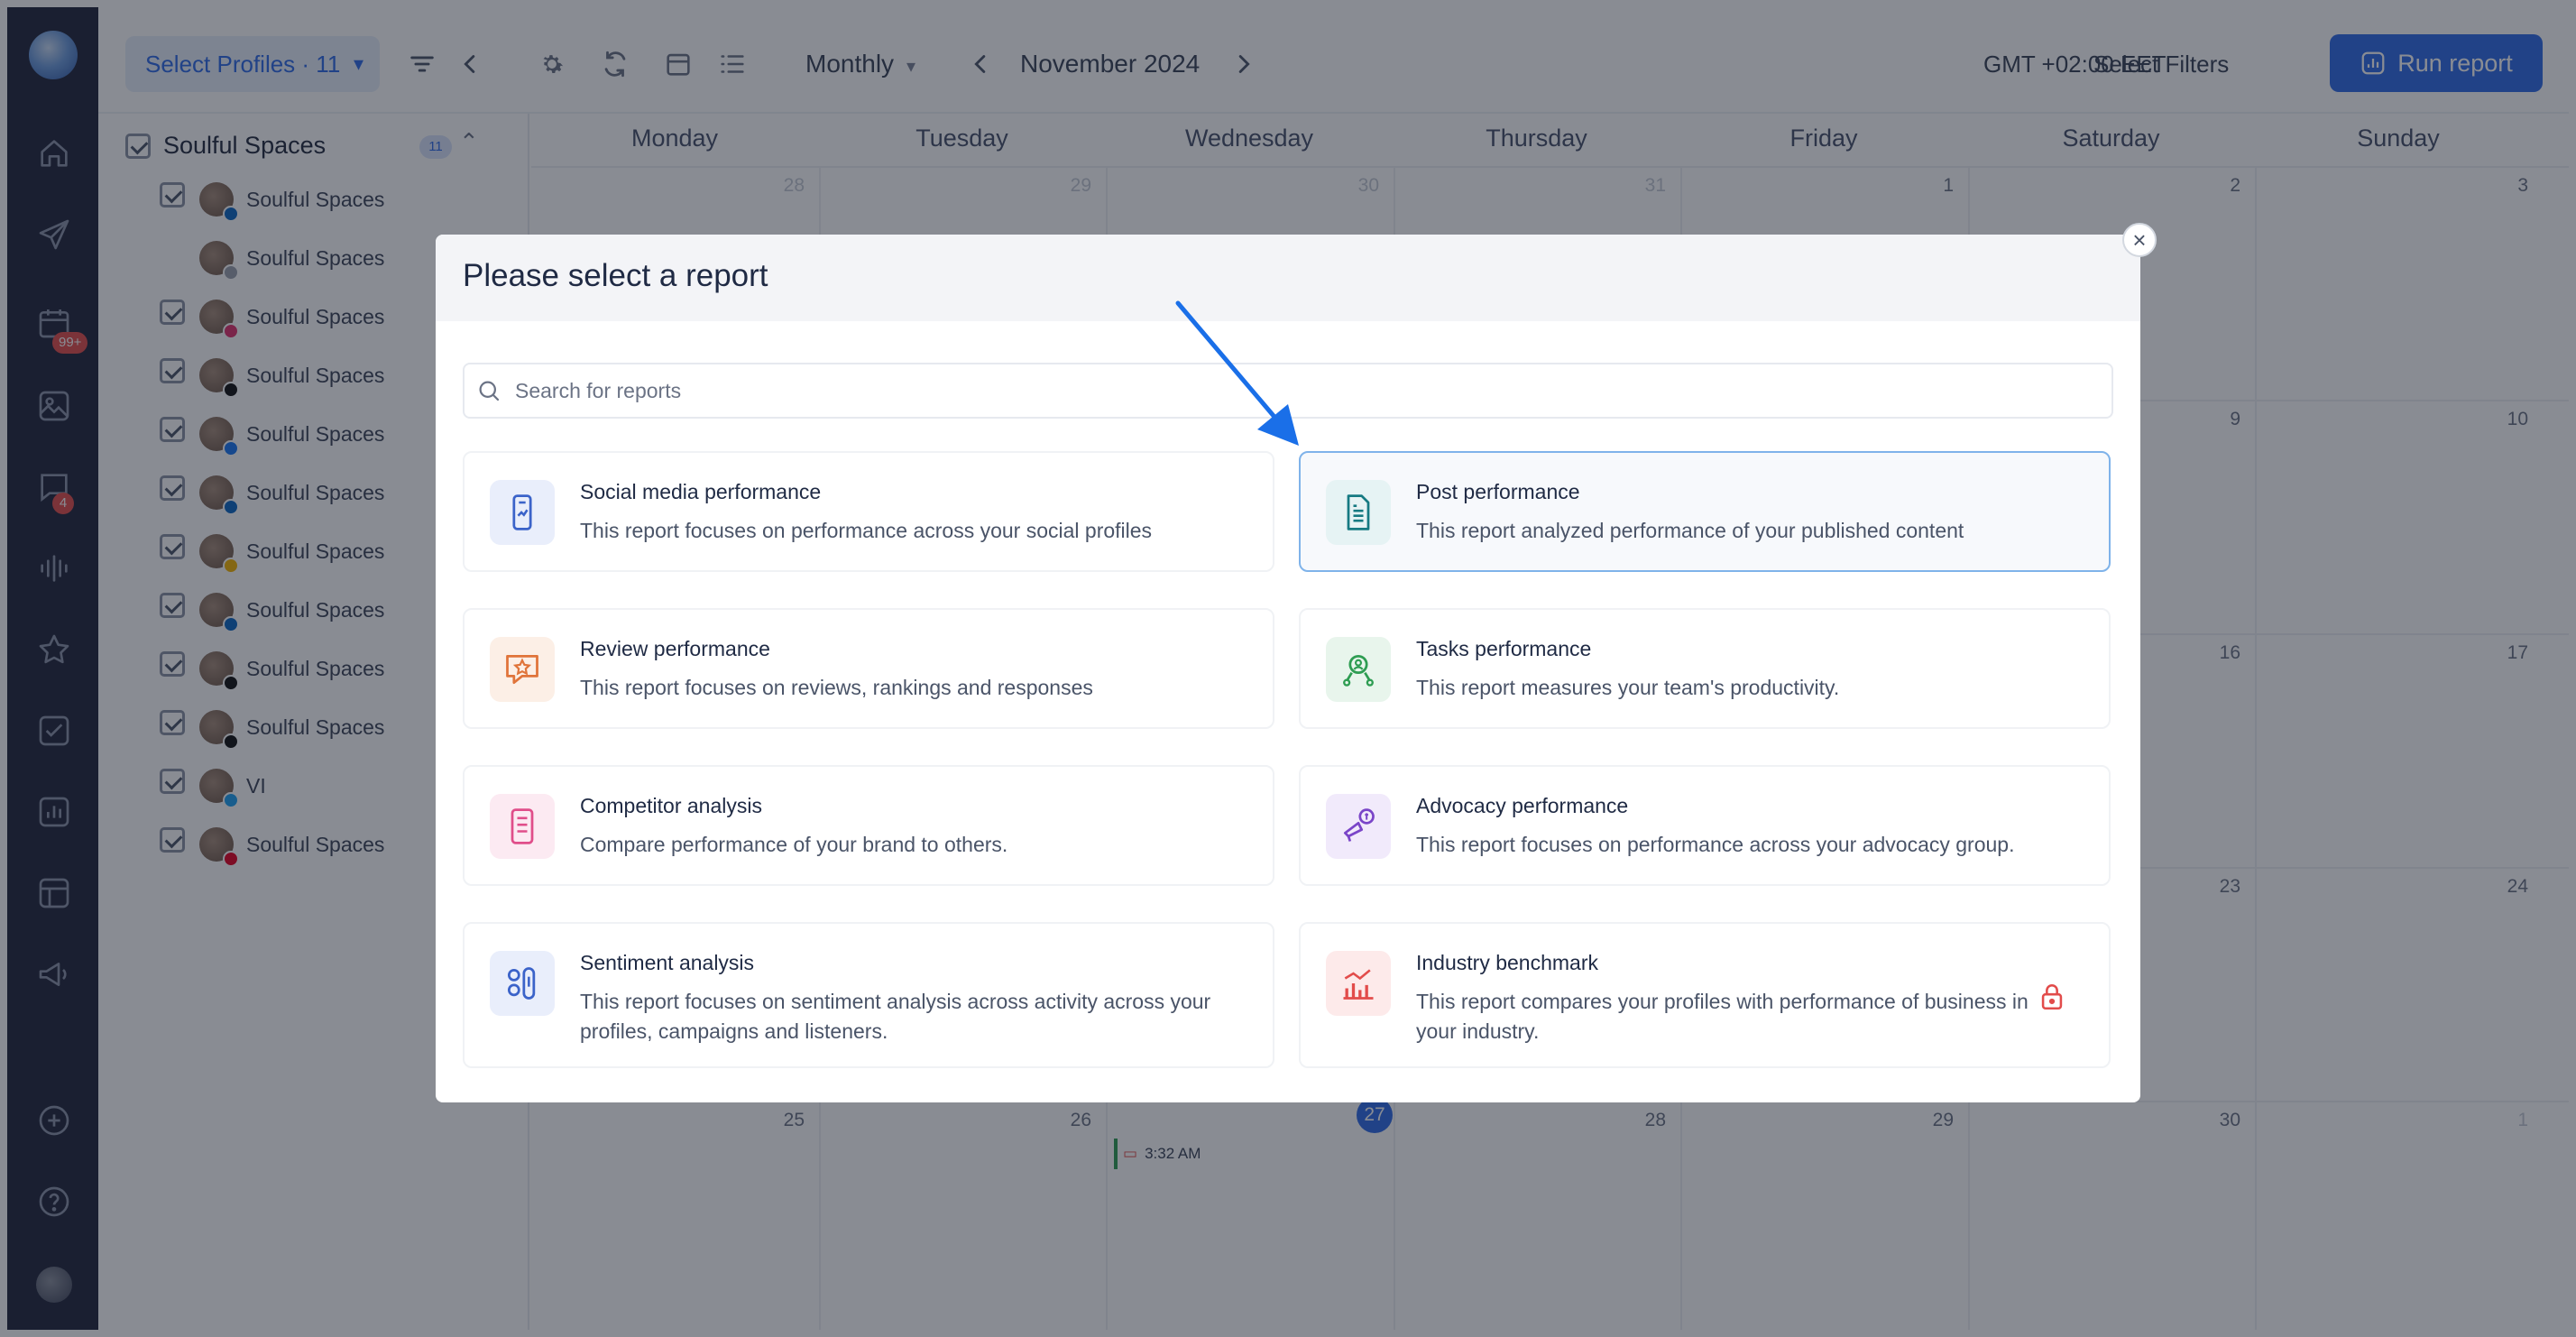 This screenshot has width=2576, height=1337. What do you see at coordinates (523, 669) in the screenshot?
I see `review-star-icon` at bounding box center [523, 669].